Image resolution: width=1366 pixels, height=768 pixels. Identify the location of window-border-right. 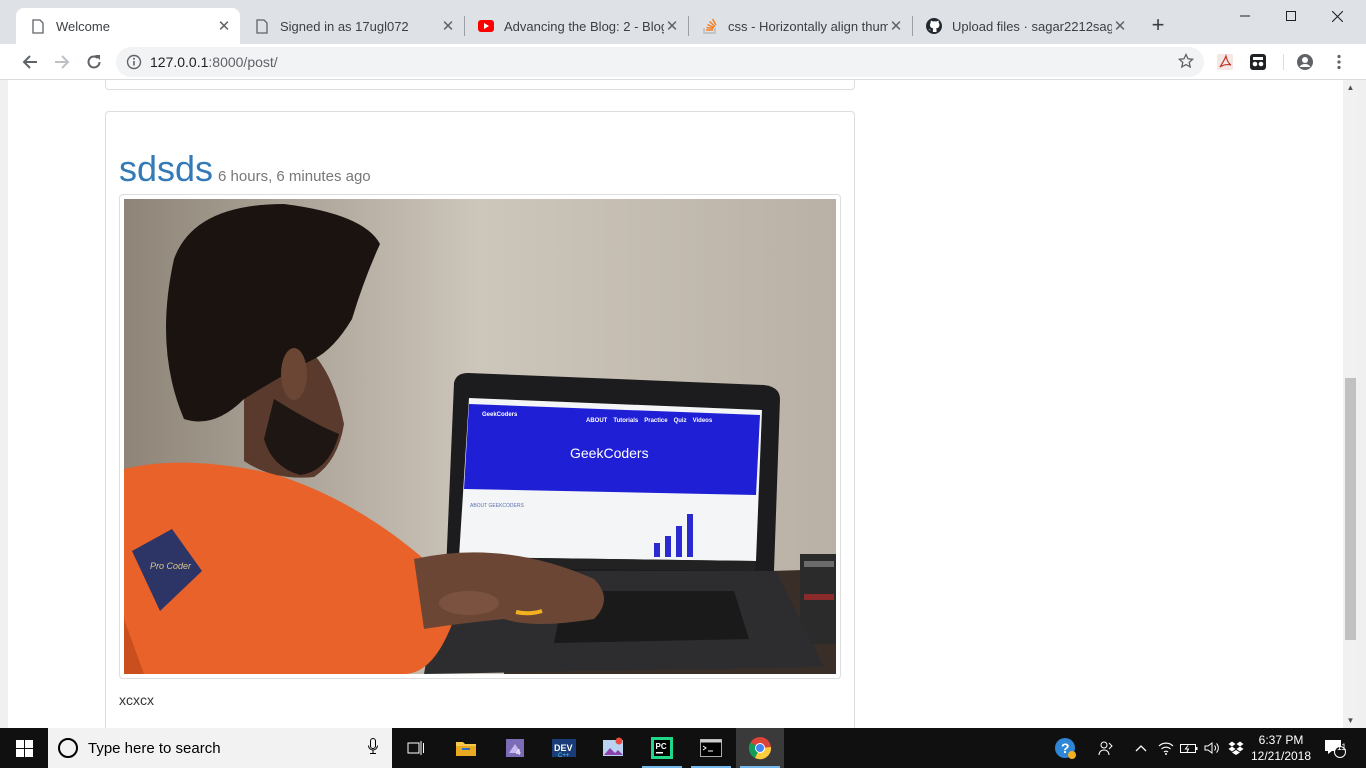
(1362, 404).